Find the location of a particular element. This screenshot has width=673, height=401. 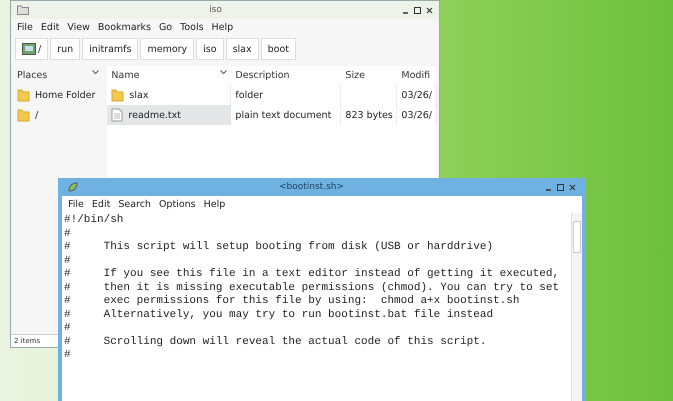

path-button: initramfs is located at coordinates (110, 49).